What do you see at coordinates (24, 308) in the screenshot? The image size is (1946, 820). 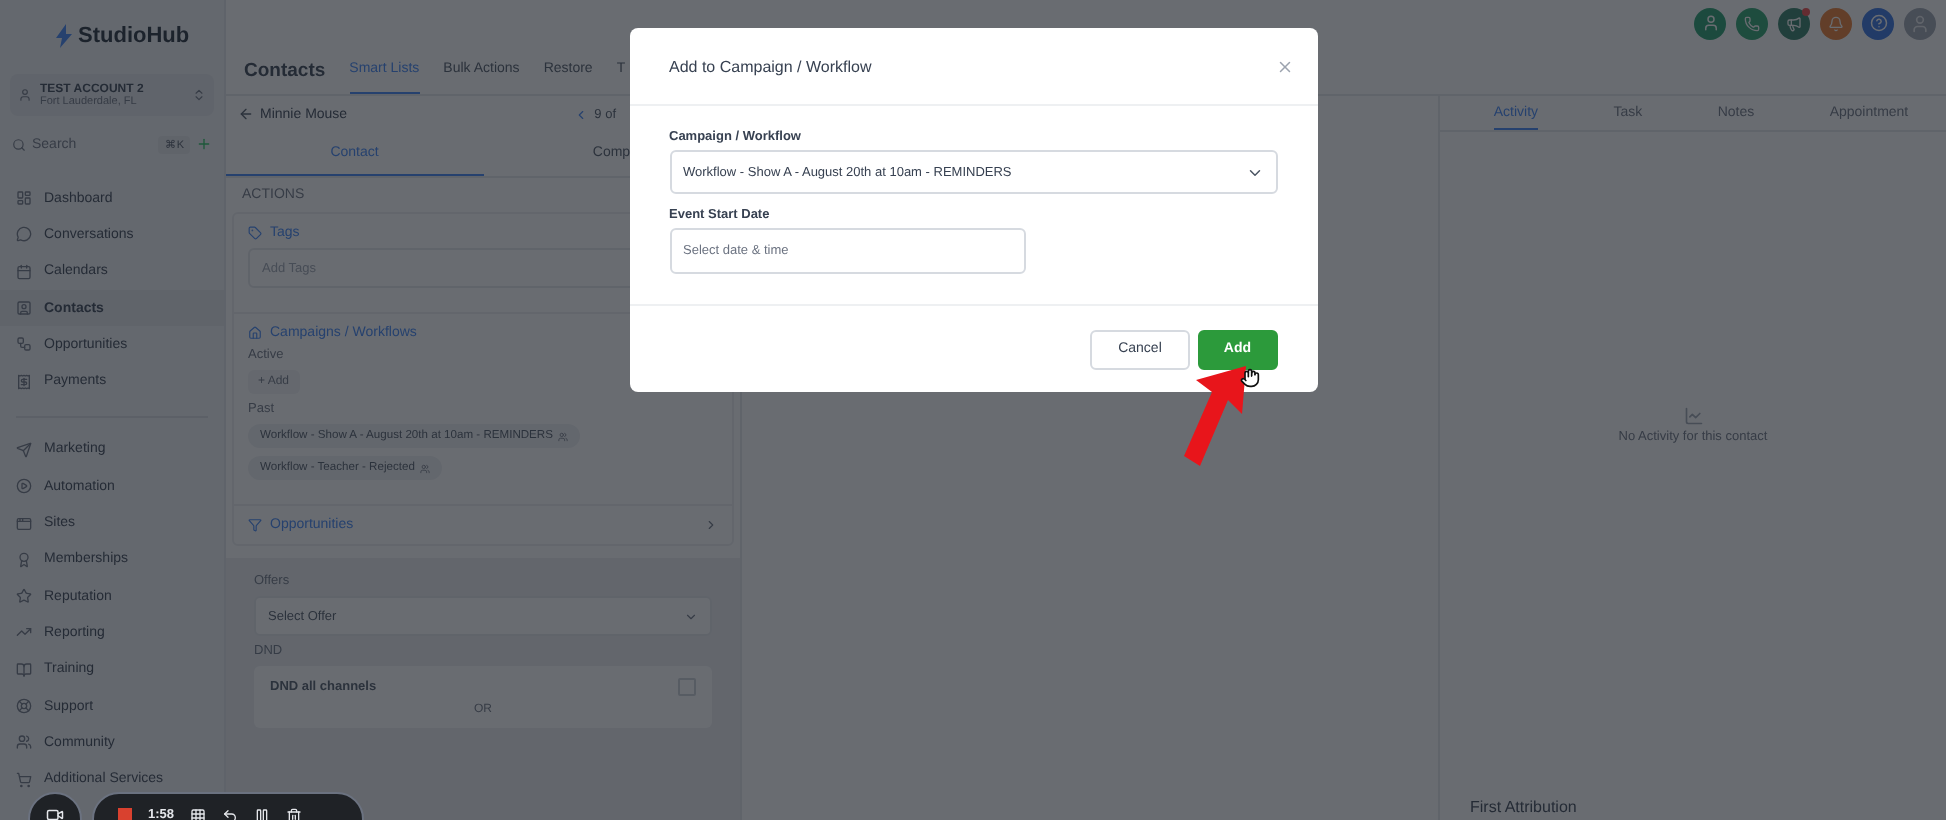 I see `contact-card-icon` at bounding box center [24, 308].